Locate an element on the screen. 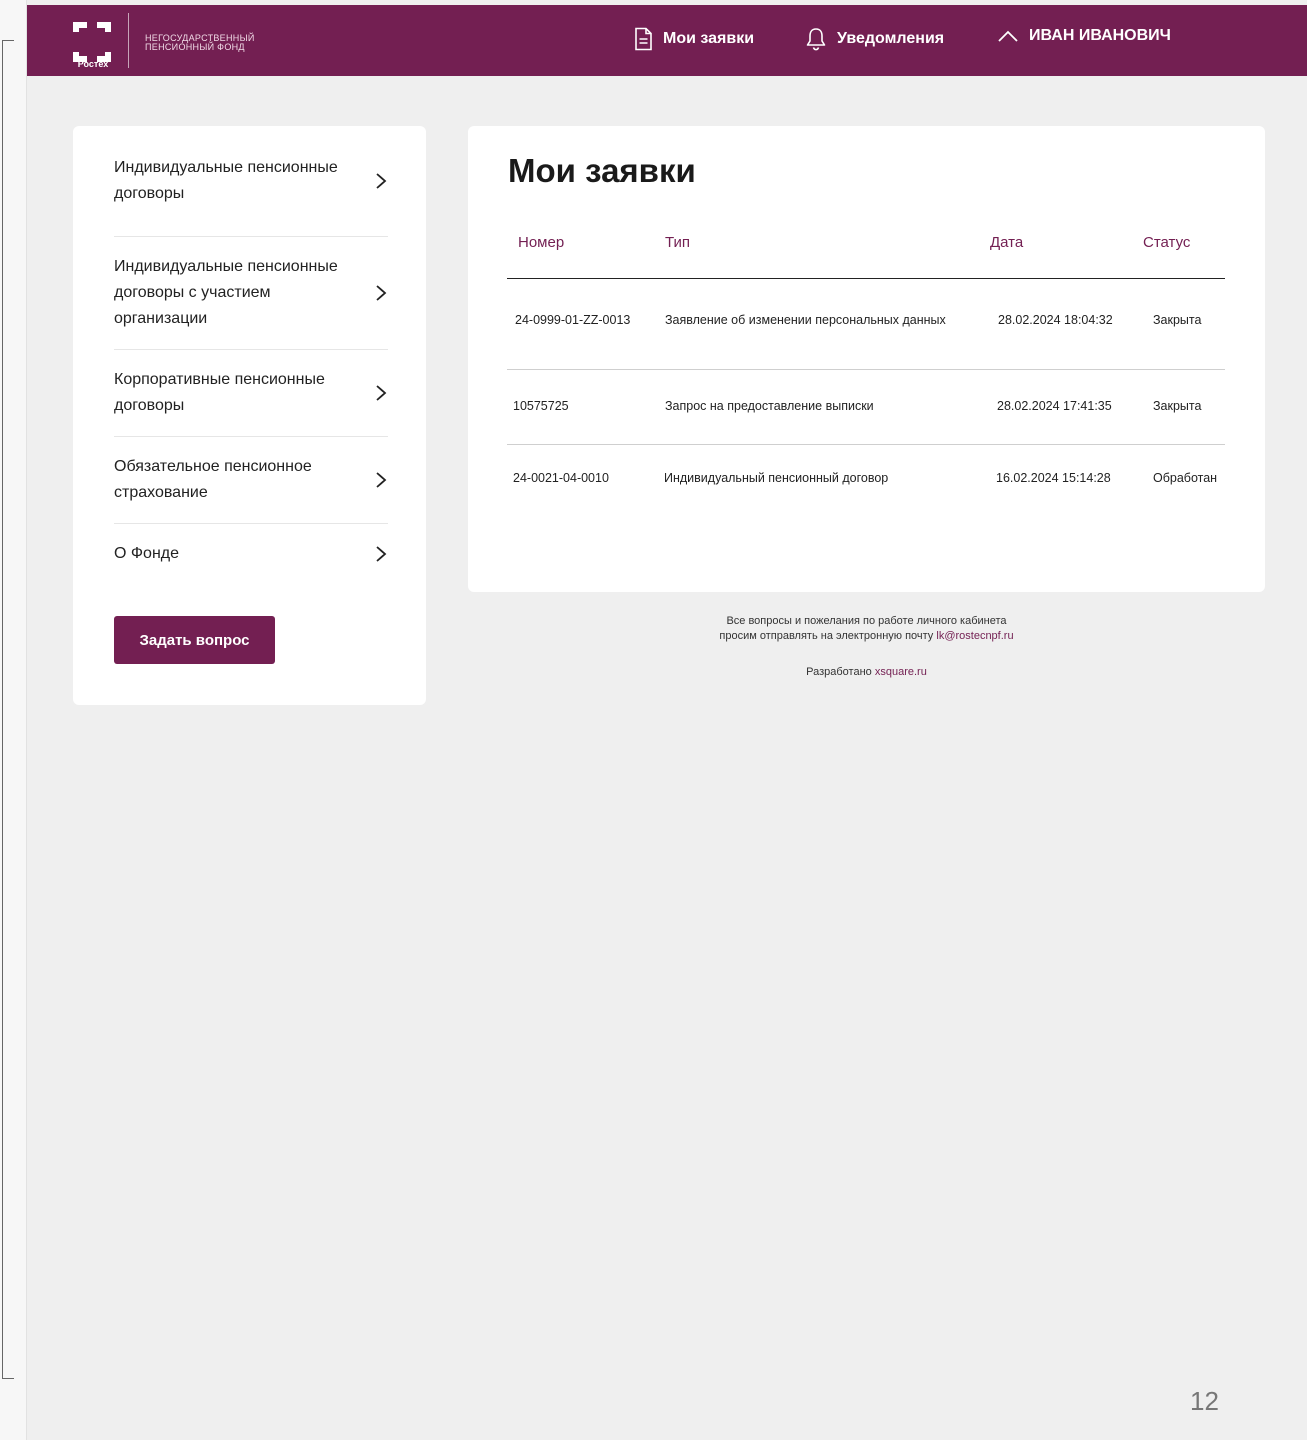 Image resolution: width=1307 pixels, height=1440 pixels. cell-status: Обработан is located at coordinates (1185, 478).